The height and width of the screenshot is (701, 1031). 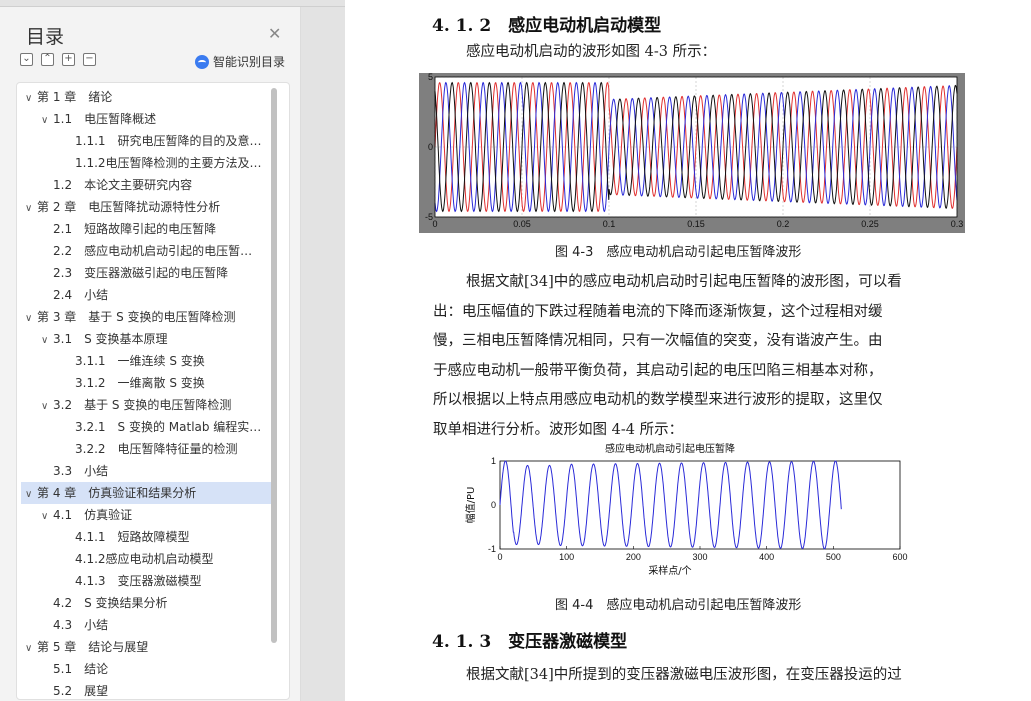 I want to click on toc-item: 4.1.2感应电动机启动模型, so click(x=153, y=559).